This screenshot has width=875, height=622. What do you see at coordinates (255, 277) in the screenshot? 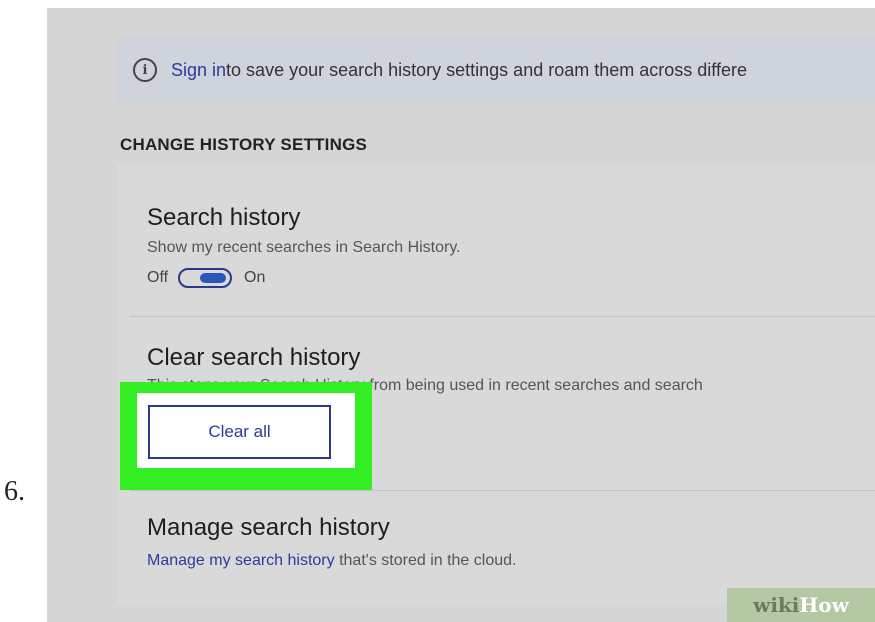
I see `toggle-on-label: On` at bounding box center [255, 277].